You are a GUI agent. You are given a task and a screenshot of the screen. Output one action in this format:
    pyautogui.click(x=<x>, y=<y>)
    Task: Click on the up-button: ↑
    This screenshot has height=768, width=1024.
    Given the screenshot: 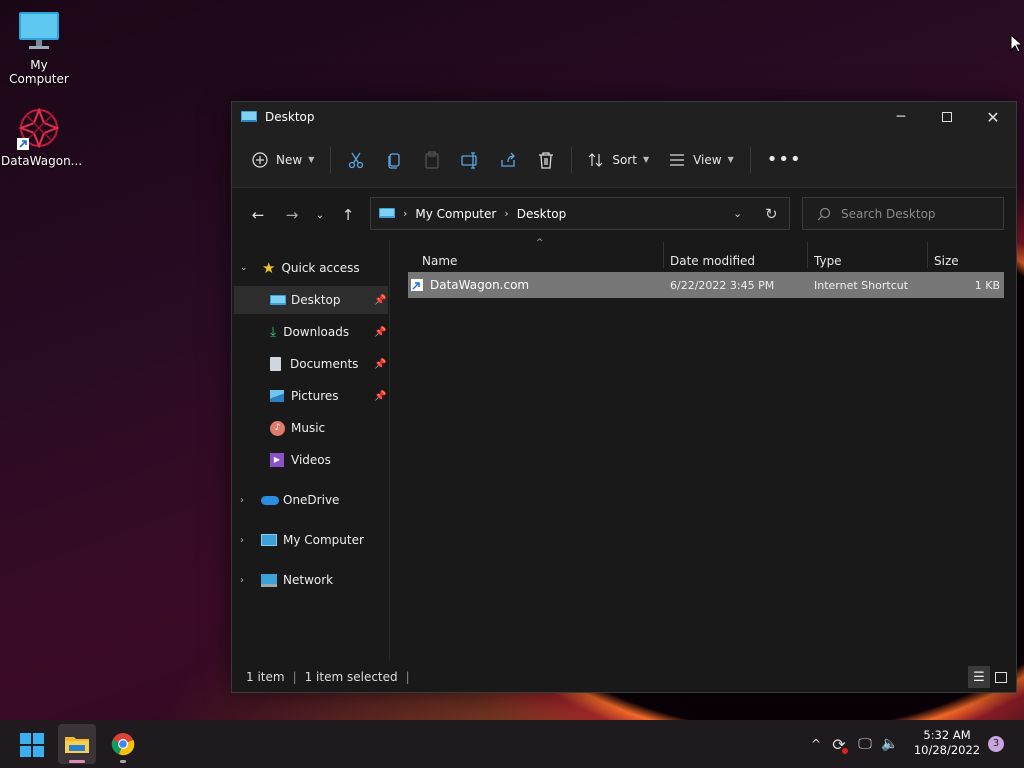 What is the action you would take?
    pyautogui.click(x=348, y=215)
    